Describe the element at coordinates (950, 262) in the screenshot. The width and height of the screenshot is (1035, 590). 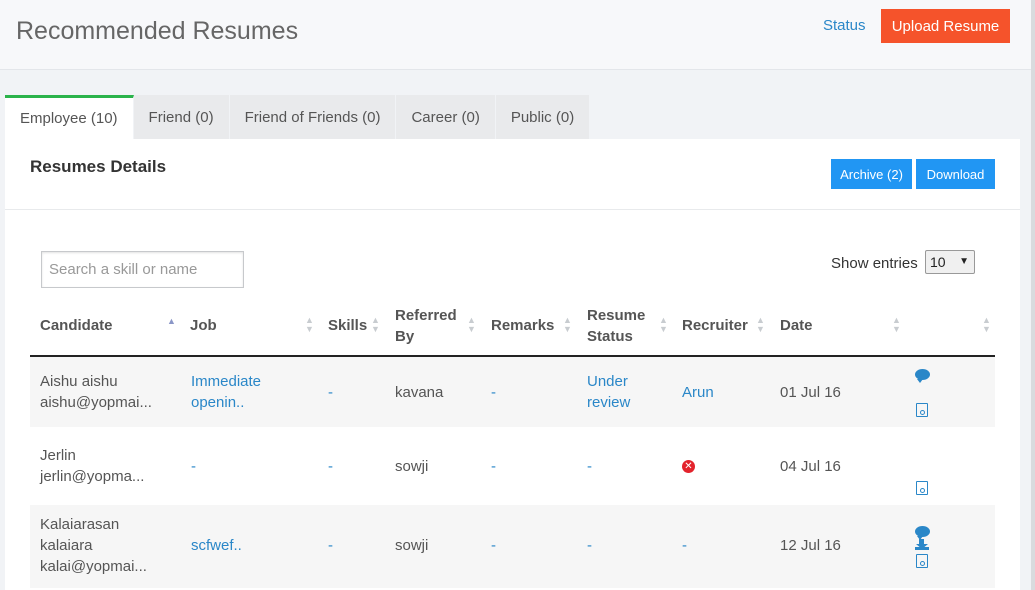
I see `entries-select: 10 ▼` at that location.